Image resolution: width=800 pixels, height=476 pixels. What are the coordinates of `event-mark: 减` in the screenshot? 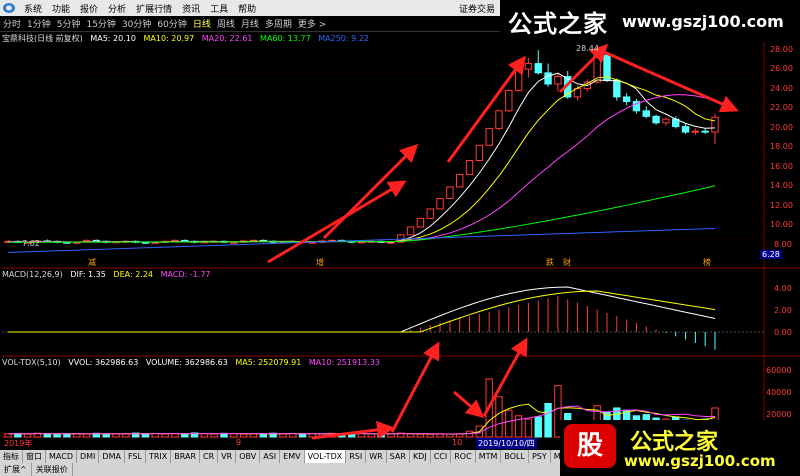 It's located at (92, 263).